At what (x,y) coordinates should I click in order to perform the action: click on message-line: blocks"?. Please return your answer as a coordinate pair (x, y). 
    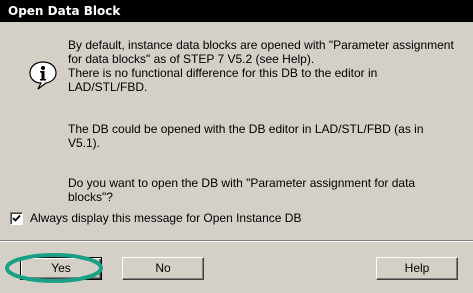
    Looking at the image, I should click on (90, 197).